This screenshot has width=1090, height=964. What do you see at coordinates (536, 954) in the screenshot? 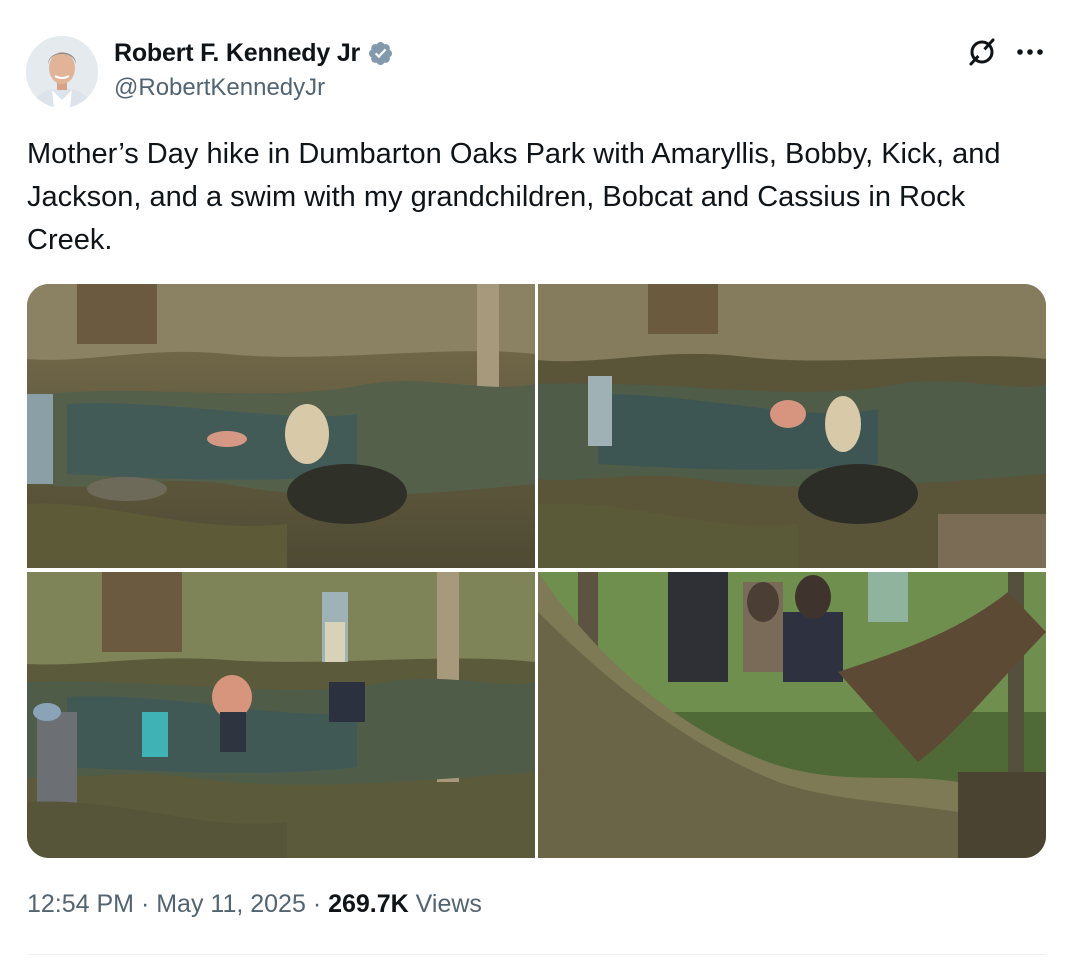
I see `divider` at bounding box center [536, 954].